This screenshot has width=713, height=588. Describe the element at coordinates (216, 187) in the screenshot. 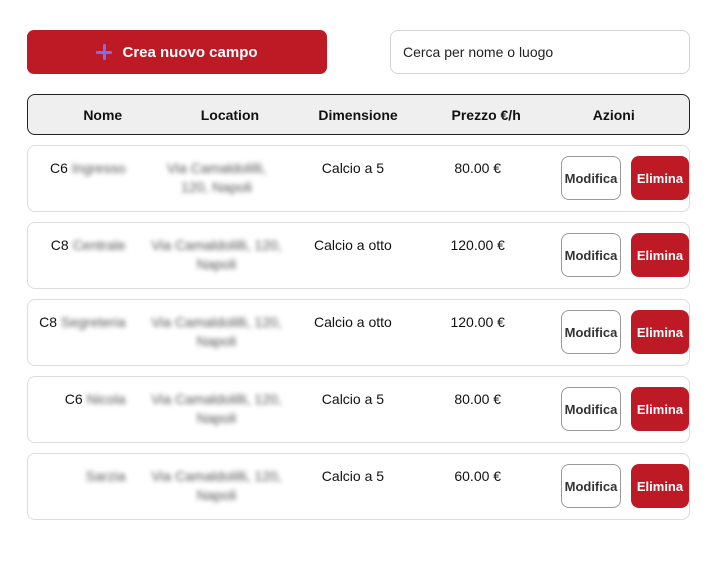

I see `field-location-line2: 120, Napoli` at that location.